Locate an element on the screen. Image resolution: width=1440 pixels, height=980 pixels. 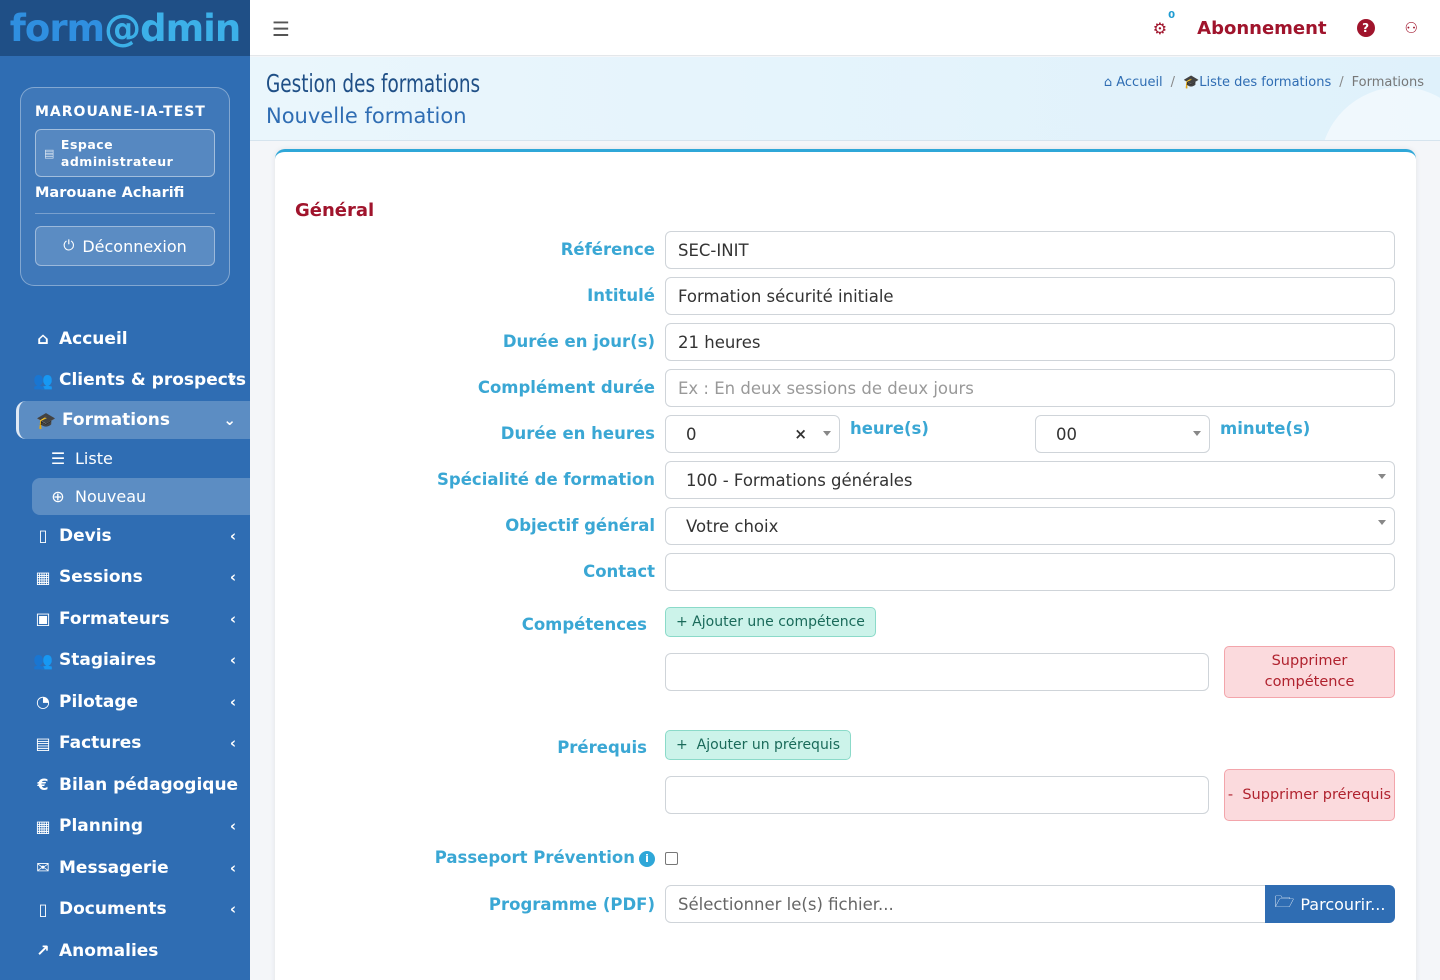
logout-button: ⏻ Déconnexion is located at coordinates (125, 246).